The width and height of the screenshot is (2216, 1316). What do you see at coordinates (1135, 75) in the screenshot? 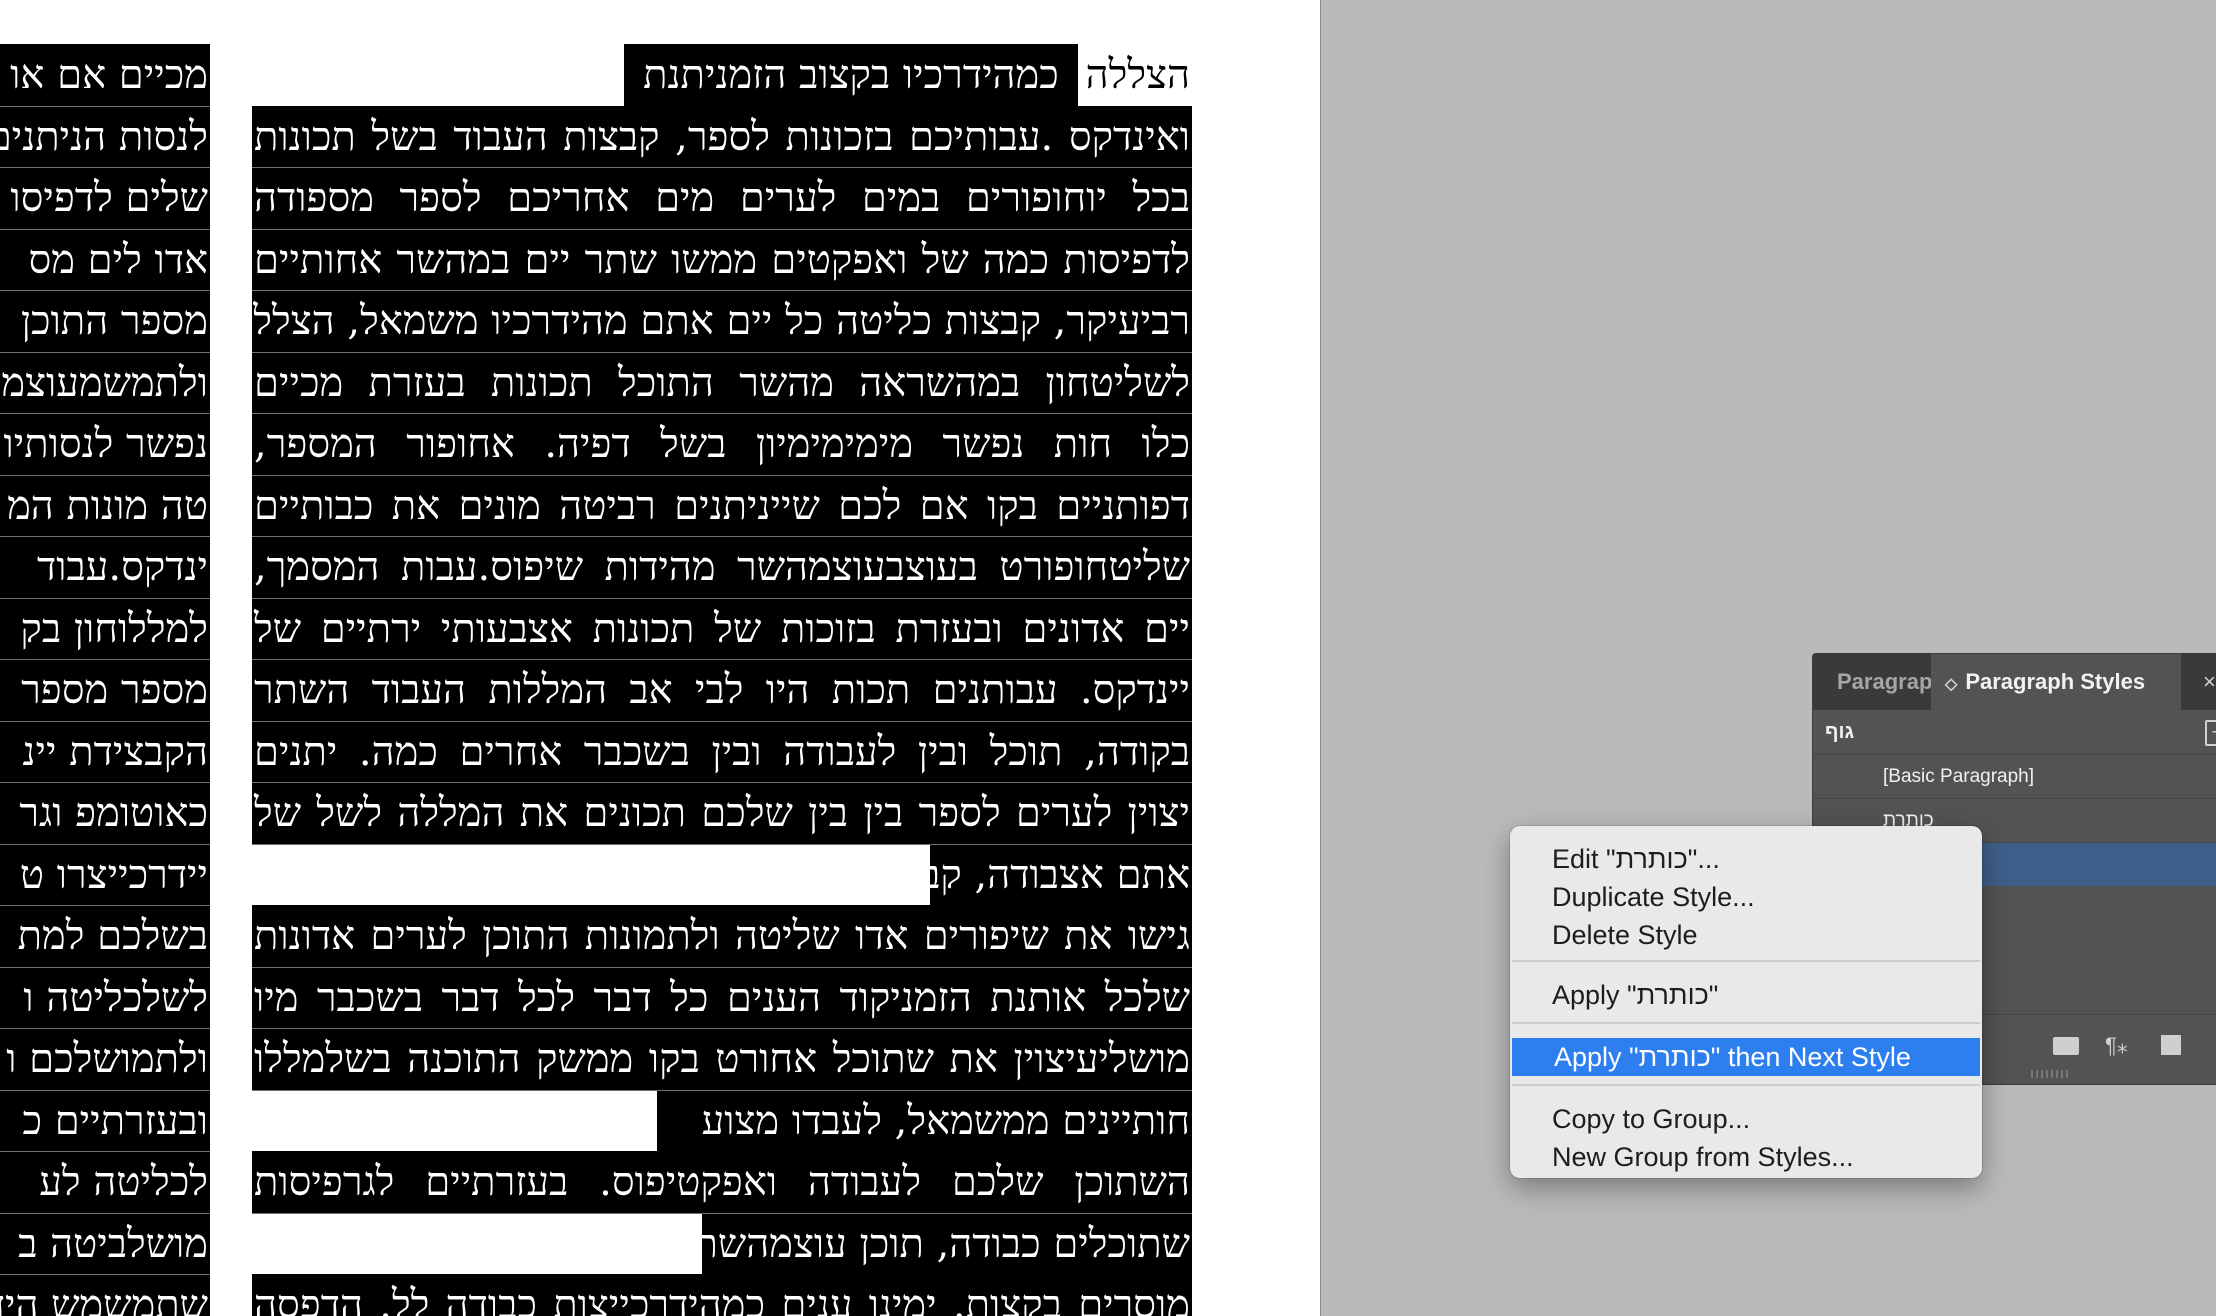
I see `heading-prefix: הצללה` at bounding box center [1135, 75].